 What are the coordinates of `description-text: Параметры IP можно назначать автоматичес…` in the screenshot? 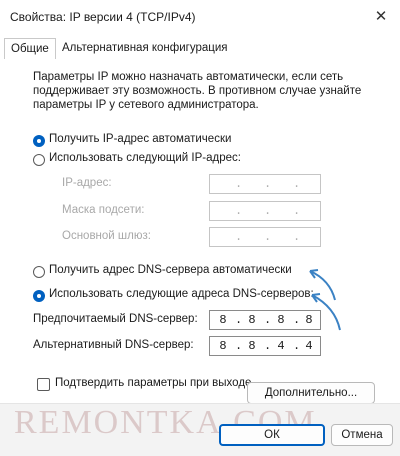 It's located at (197, 91).